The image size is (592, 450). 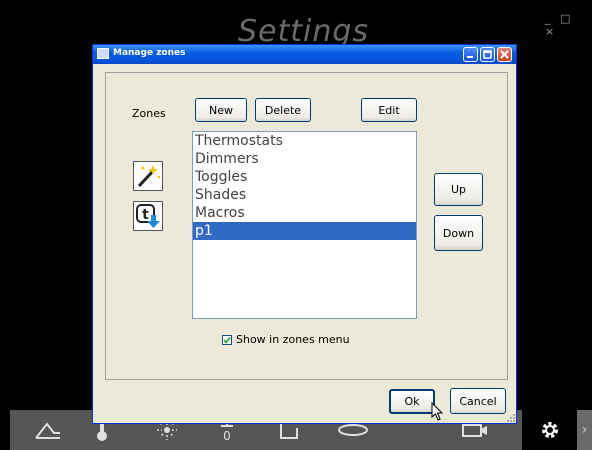 I want to click on close-button, so click(x=504, y=54).